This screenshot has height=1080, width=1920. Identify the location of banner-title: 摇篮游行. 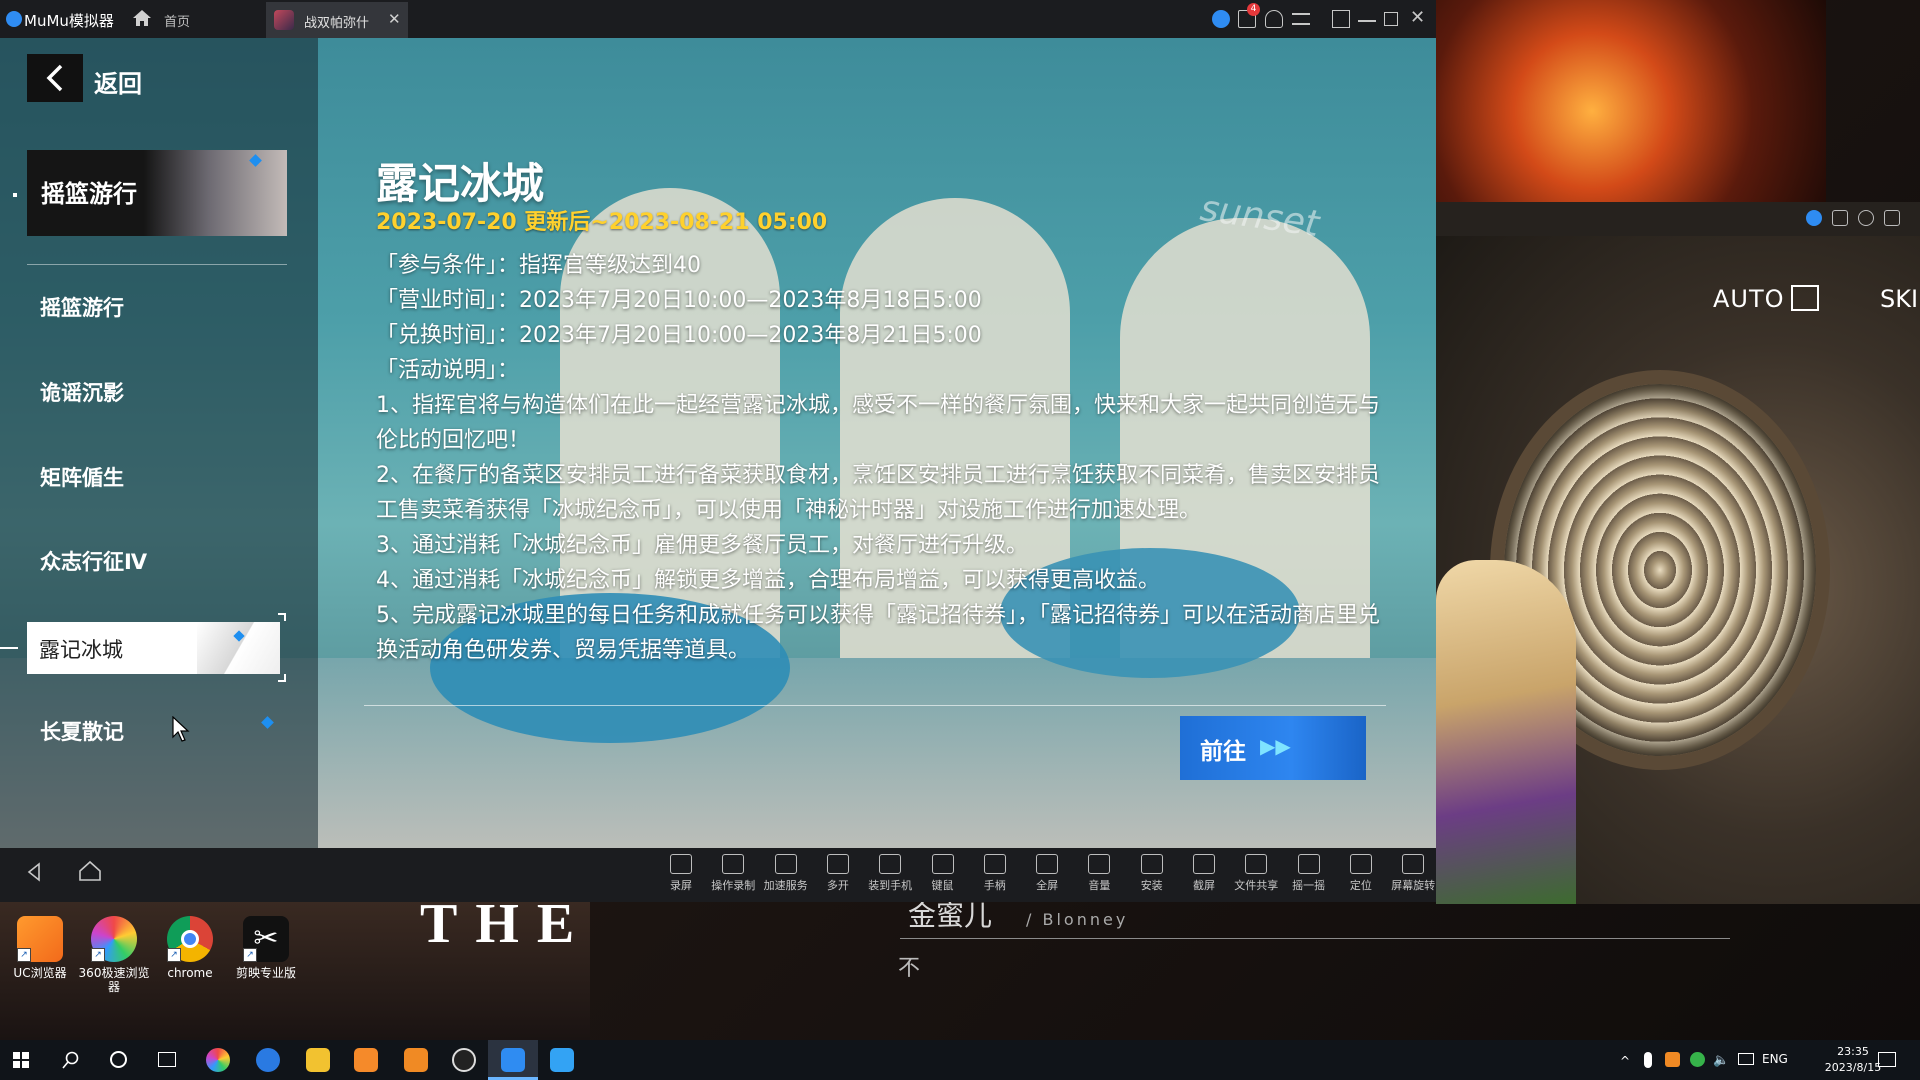
(89, 194).